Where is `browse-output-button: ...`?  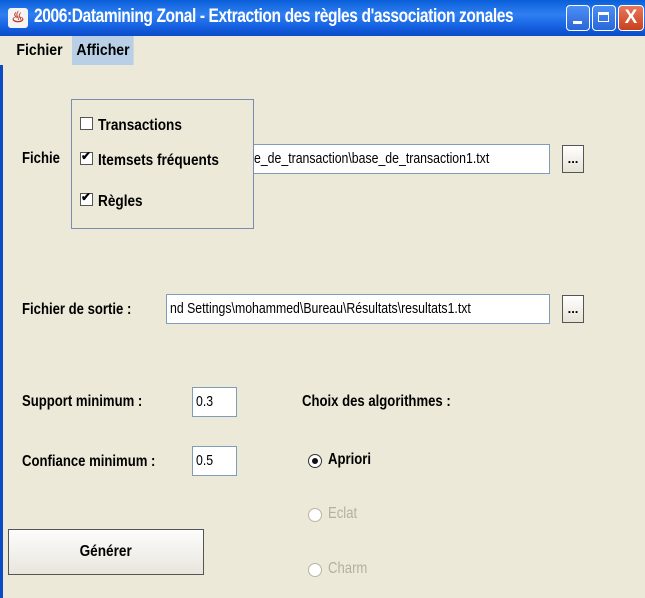 browse-output-button: ... is located at coordinates (573, 309).